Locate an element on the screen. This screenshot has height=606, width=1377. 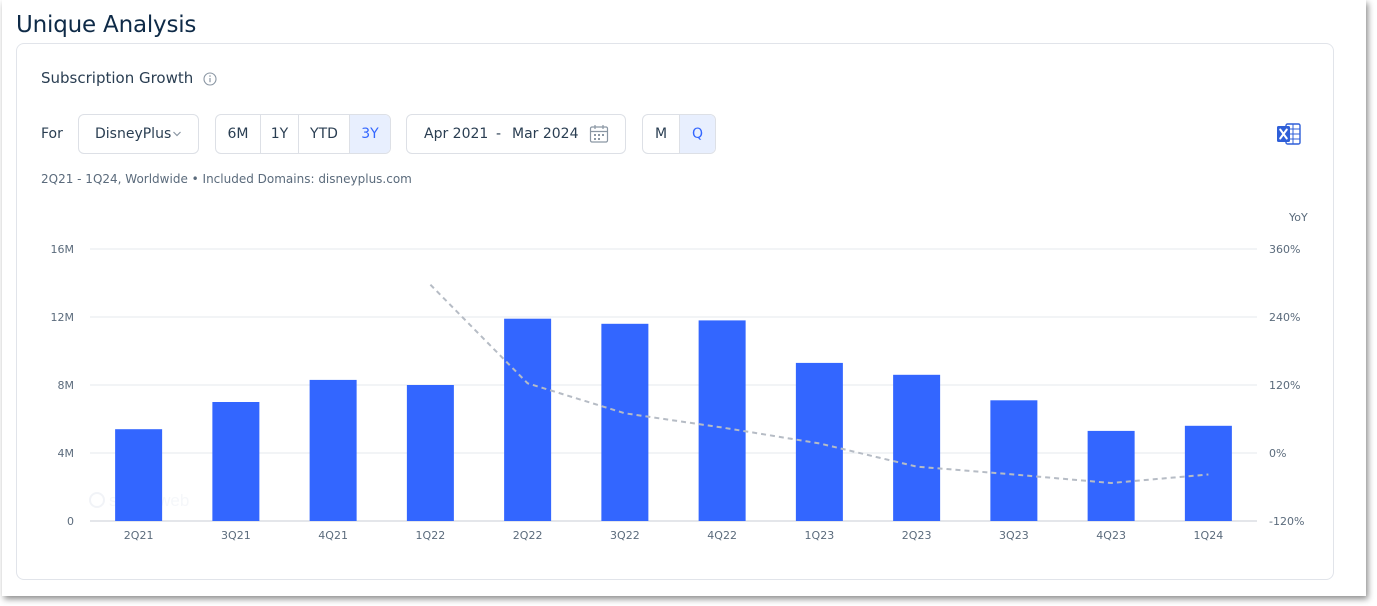
x-tick-label: 4Q21 is located at coordinates (333, 535).